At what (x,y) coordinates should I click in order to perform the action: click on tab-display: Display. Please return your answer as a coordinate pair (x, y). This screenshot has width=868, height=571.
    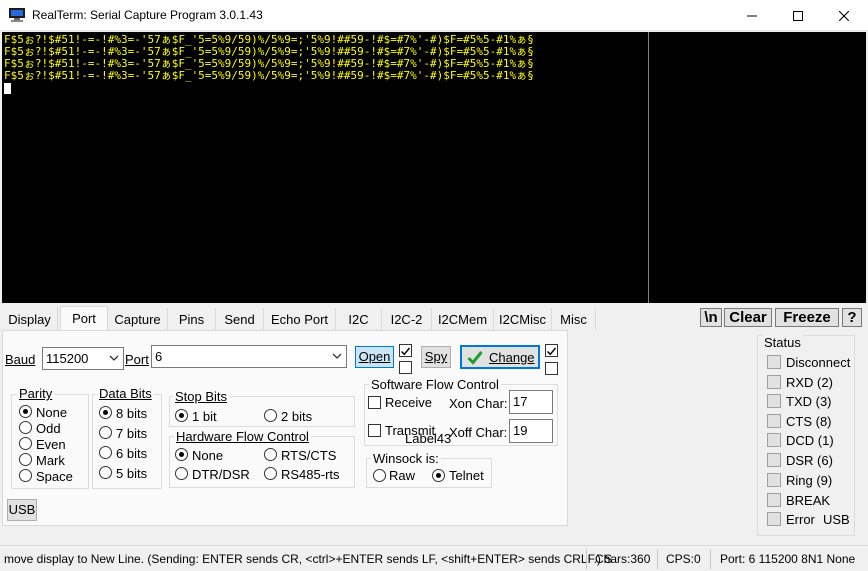
    Looking at the image, I should click on (30, 319).